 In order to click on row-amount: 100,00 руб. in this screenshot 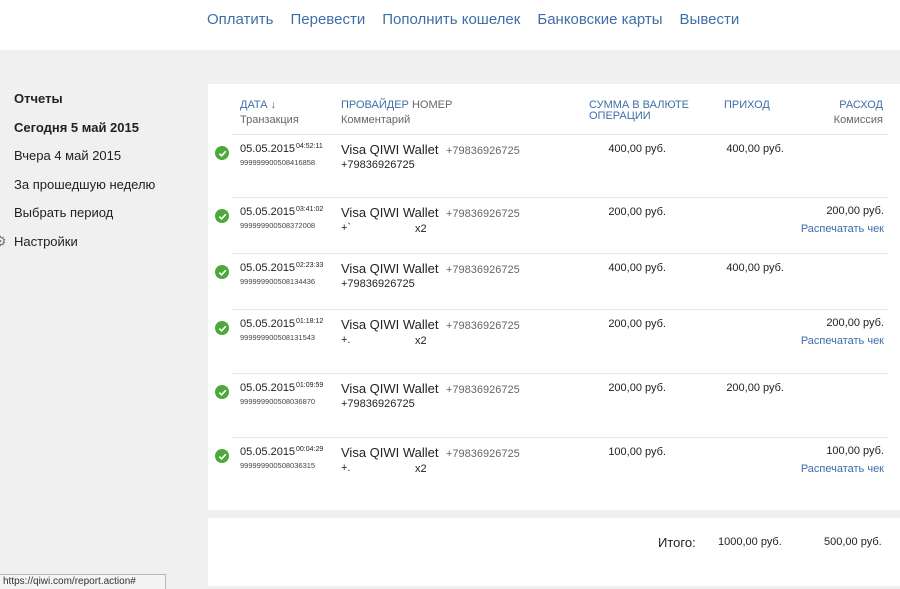, I will do `click(637, 452)`.